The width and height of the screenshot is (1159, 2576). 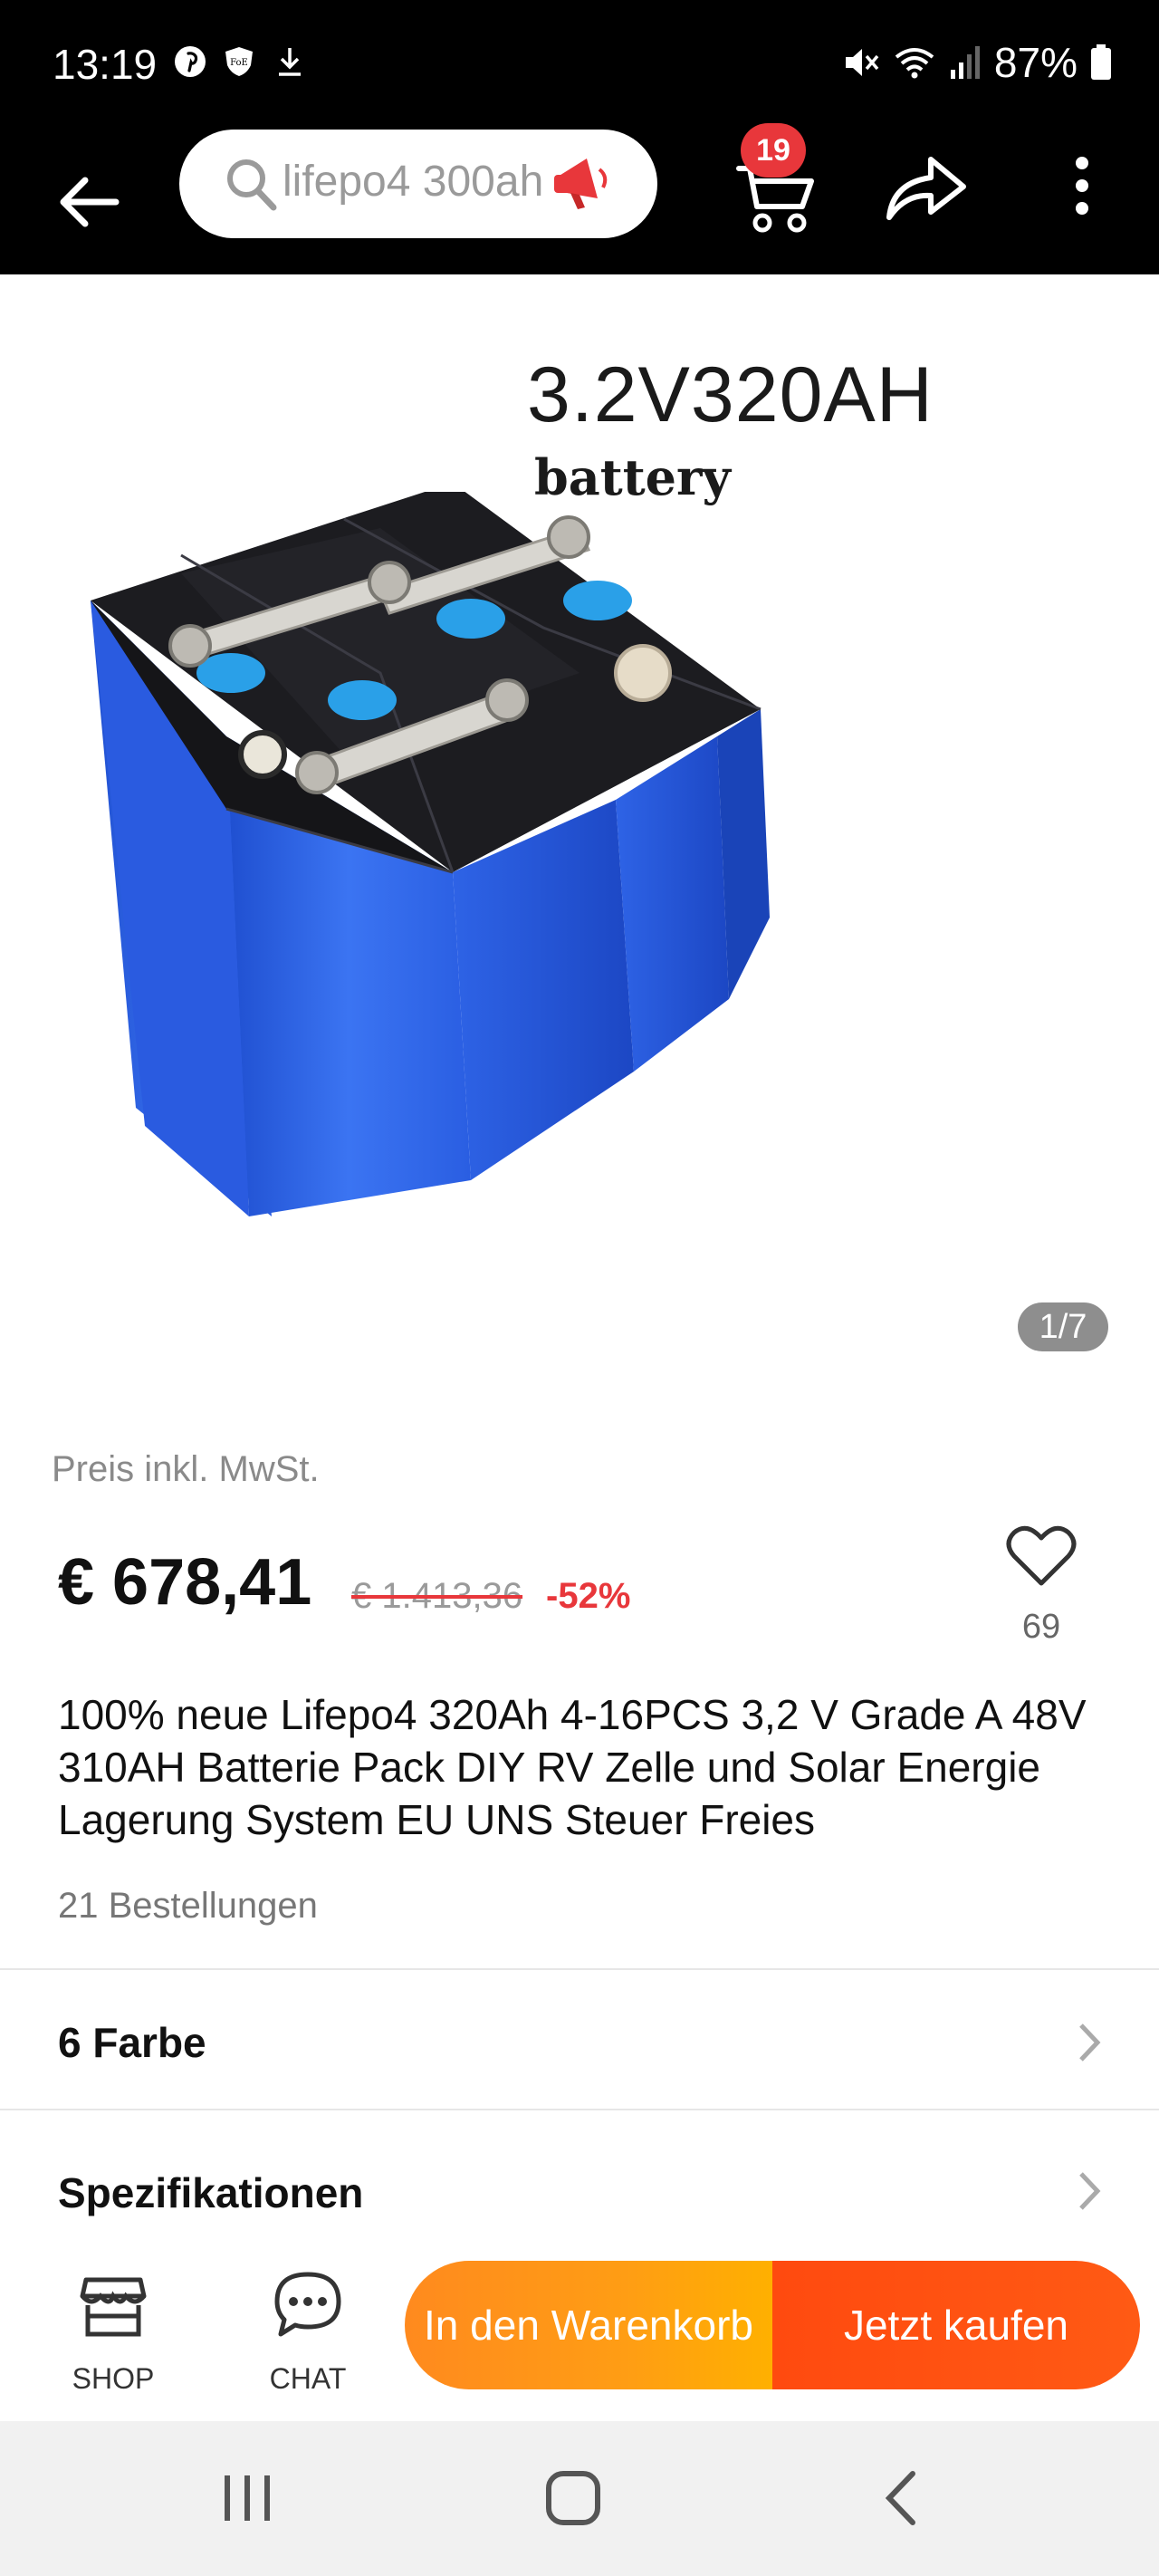 What do you see at coordinates (414, 182) in the screenshot?
I see `search-query: lifepo4 300ah` at bounding box center [414, 182].